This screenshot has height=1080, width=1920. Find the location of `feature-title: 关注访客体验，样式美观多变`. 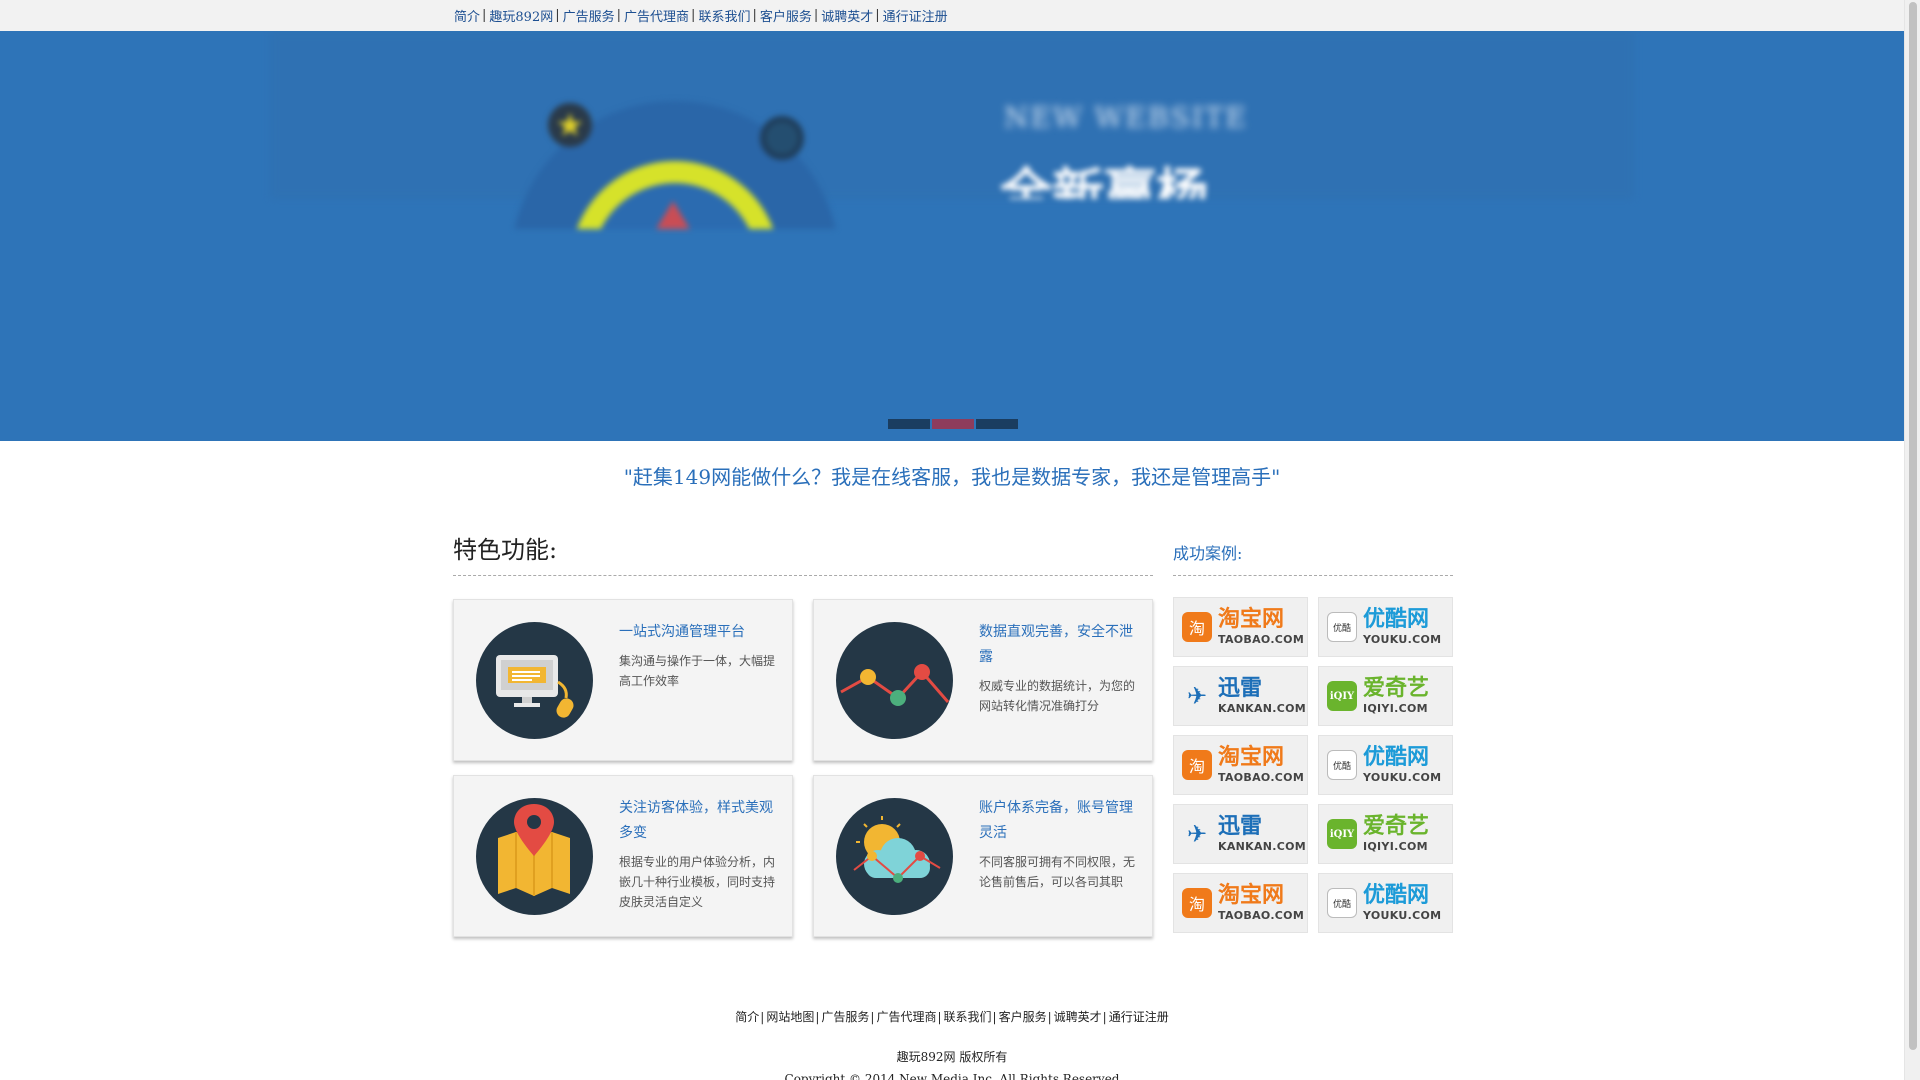

feature-title: 关注访客体验，样式美观多变 is located at coordinates (696, 820).